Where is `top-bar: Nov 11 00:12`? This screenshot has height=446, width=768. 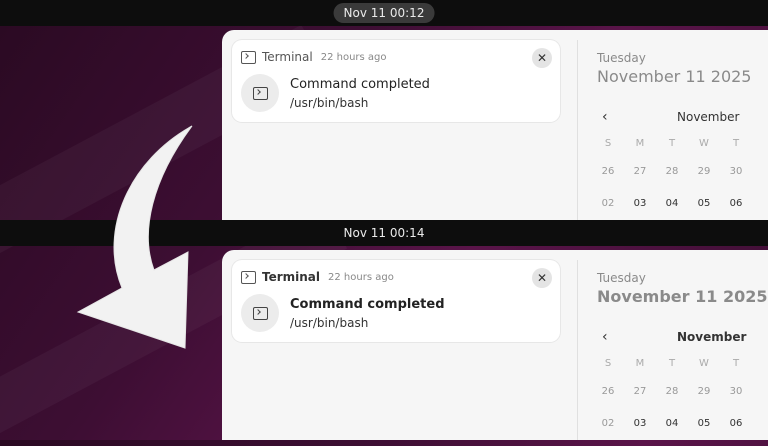
top-bar: Nov 11 00:12 is located at coordinates (384, 13).